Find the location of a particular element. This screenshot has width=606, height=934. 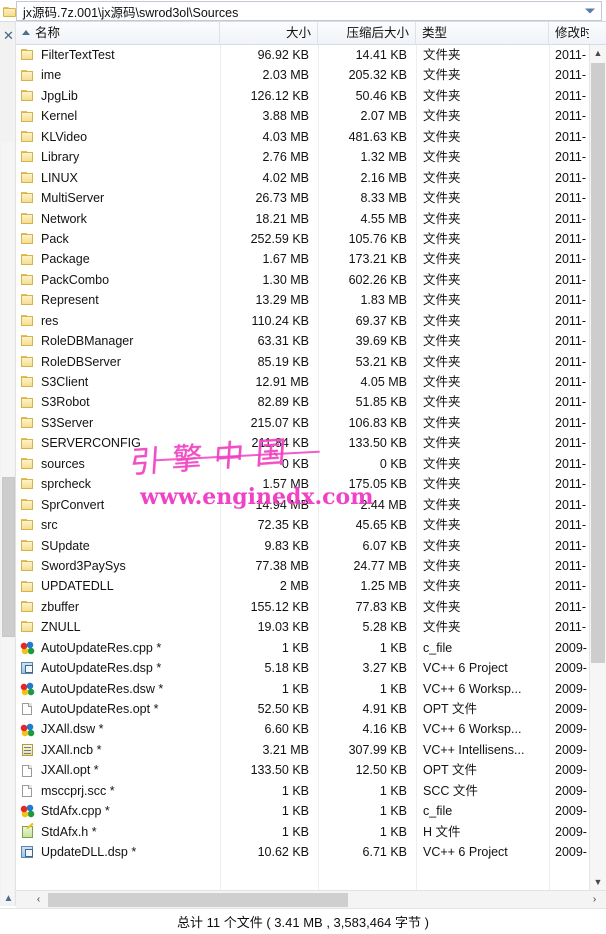

table-row: UPDATEDLL 2 MB 1.25 MB 文件夹 2011- is located at coordinates (302, 586).